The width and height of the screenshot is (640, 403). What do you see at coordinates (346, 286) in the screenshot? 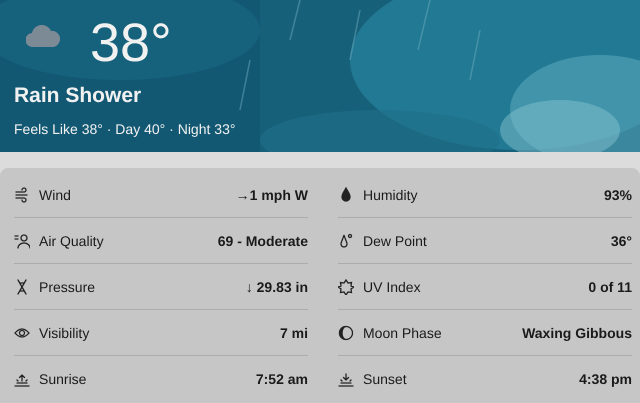
I see `sun-icon` at bounding box center [346, 286].